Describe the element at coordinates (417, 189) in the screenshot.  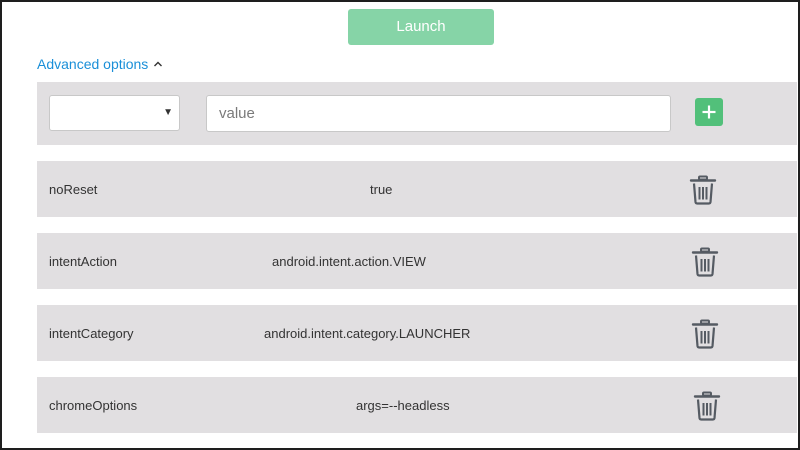
I see `capability-row: noReset true` at that location.